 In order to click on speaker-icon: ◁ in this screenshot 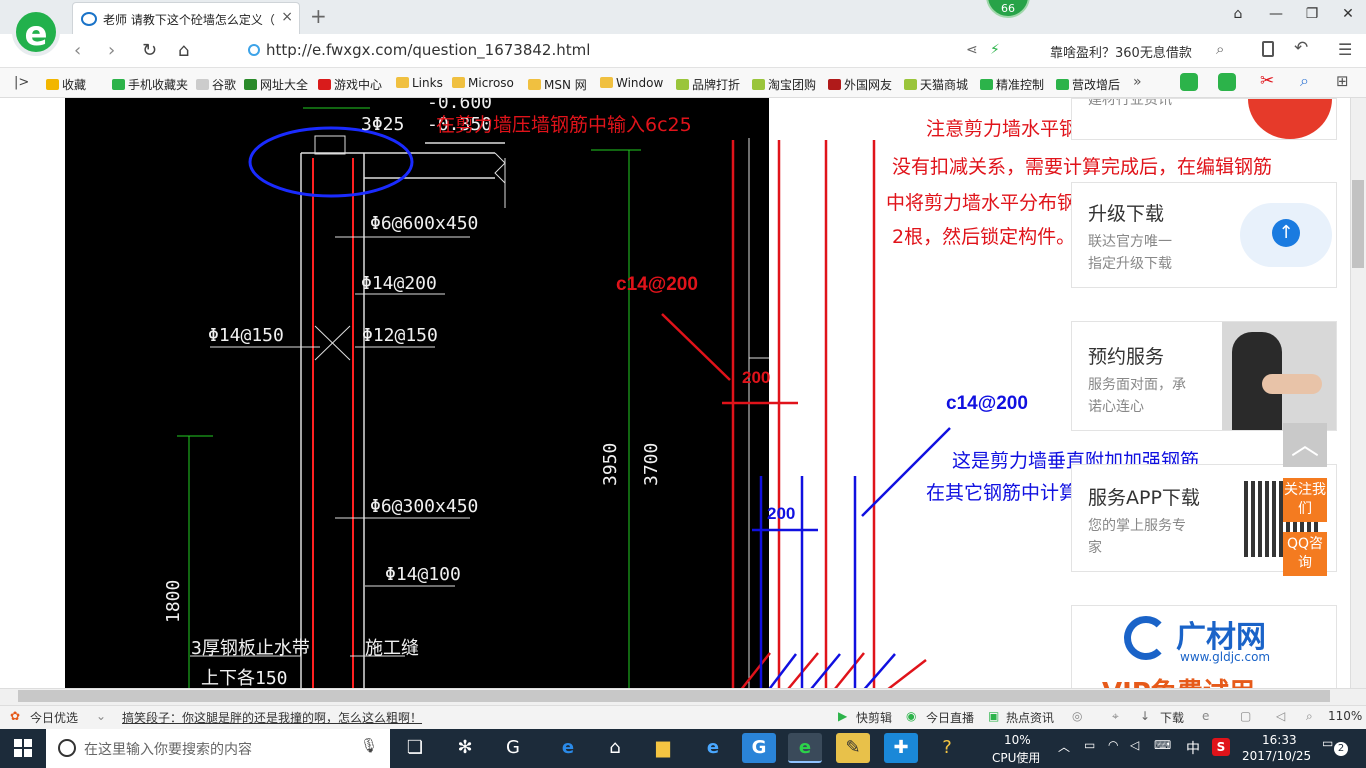, I will do `click(1134, 745)`.